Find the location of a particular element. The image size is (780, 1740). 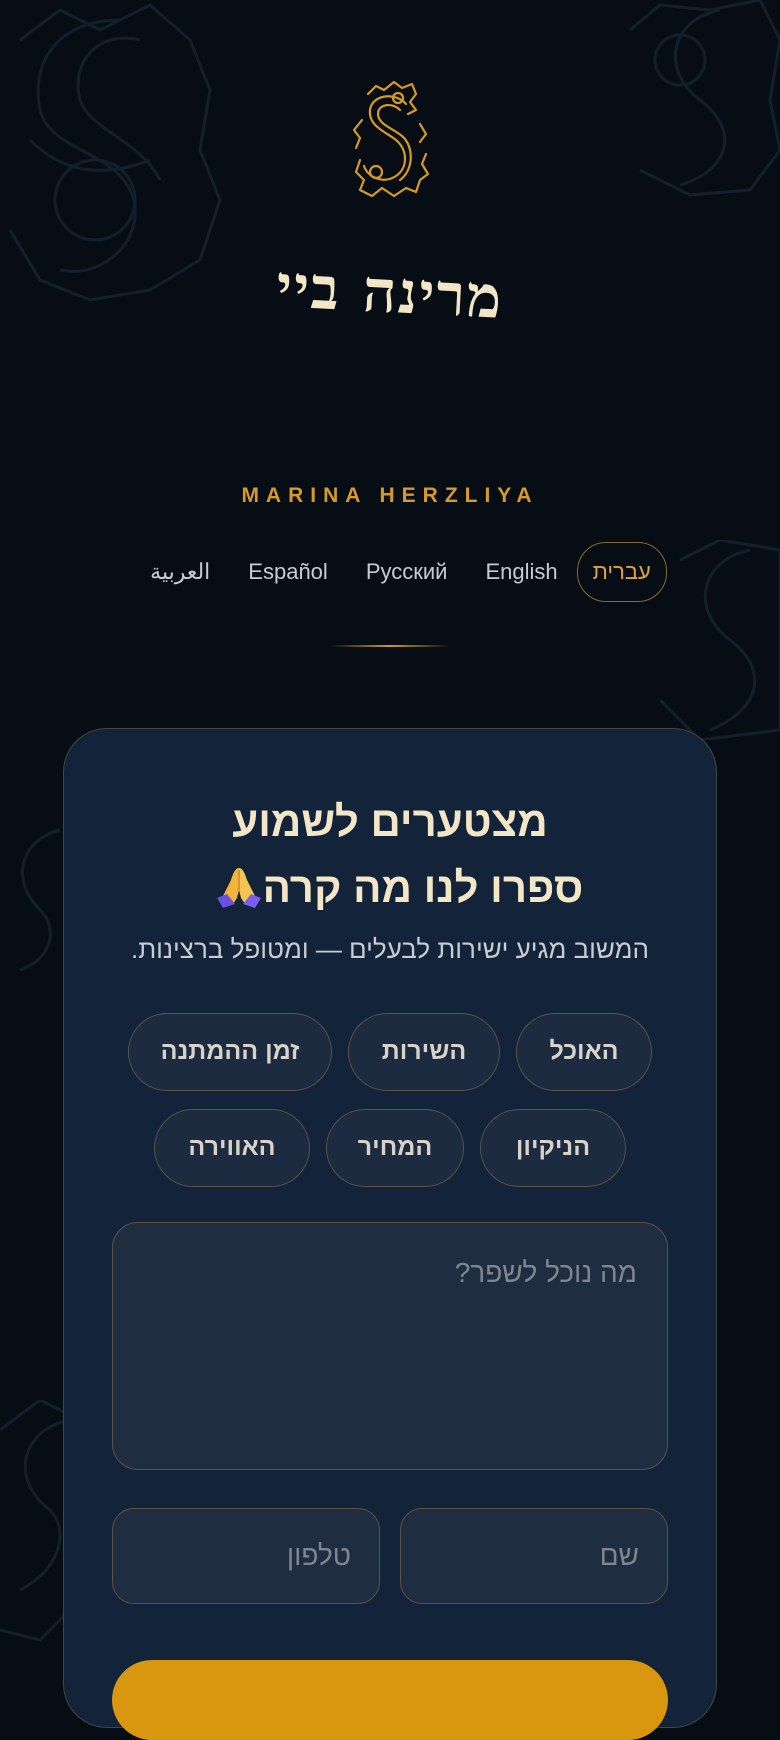

gold-divider is located at coordinates (390, 646).